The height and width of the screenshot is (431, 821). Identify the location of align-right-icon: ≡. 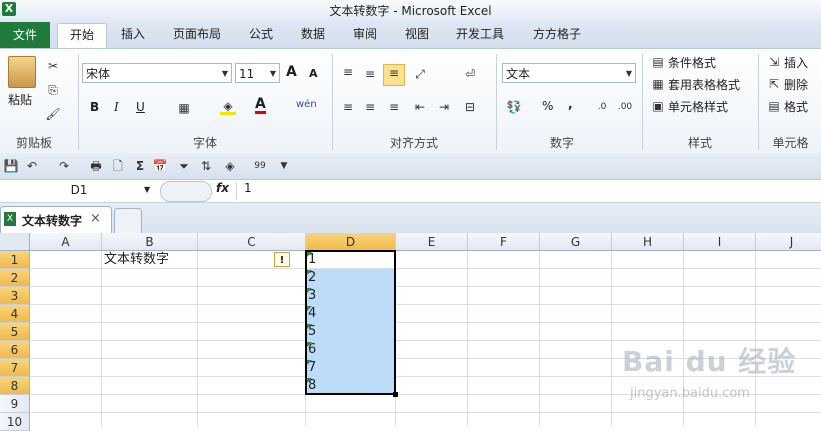
(394, 107).